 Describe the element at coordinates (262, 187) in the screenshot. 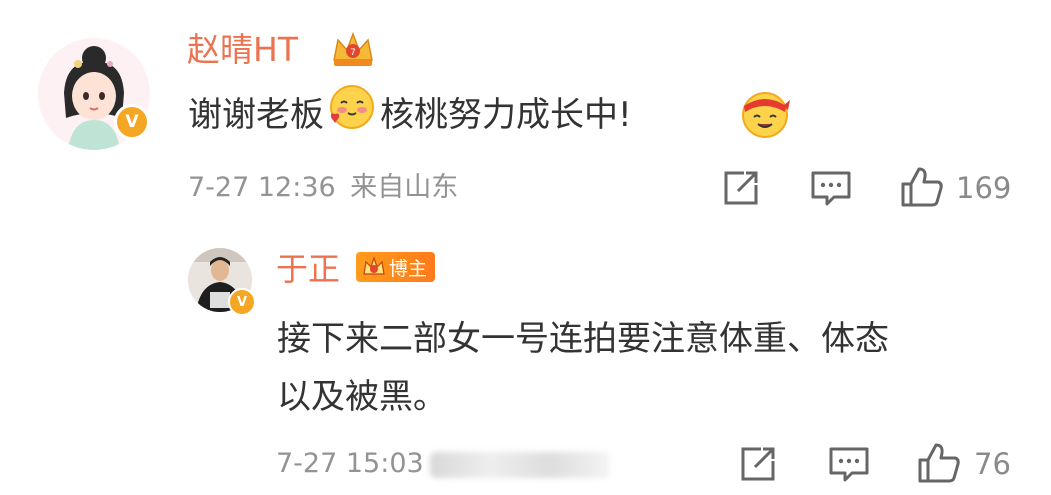

I see `comment-time: 7-27 12:36` at that location.